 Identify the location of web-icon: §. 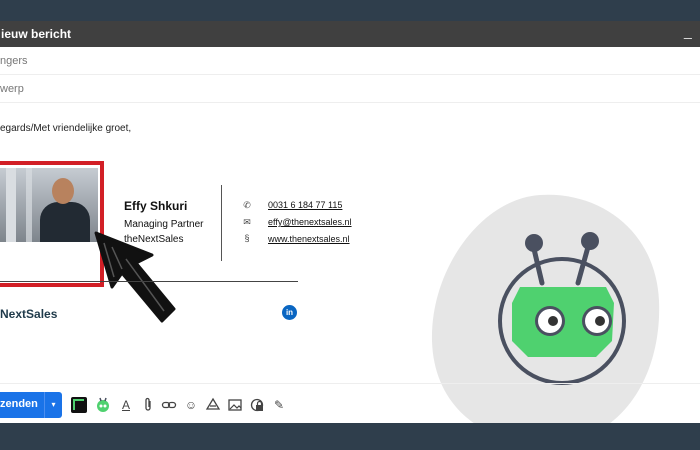
(247, 238).